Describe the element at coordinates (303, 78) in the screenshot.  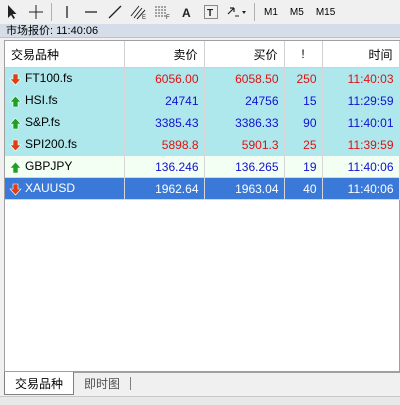
I see `spread-cell: 250` at that location.